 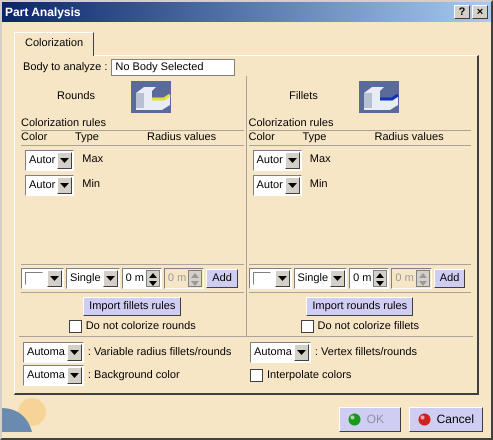 What do you see at coordinates (424, 419) in the screenshot?
I see `cancel-ball-icon` at bounding box center [424, 419].